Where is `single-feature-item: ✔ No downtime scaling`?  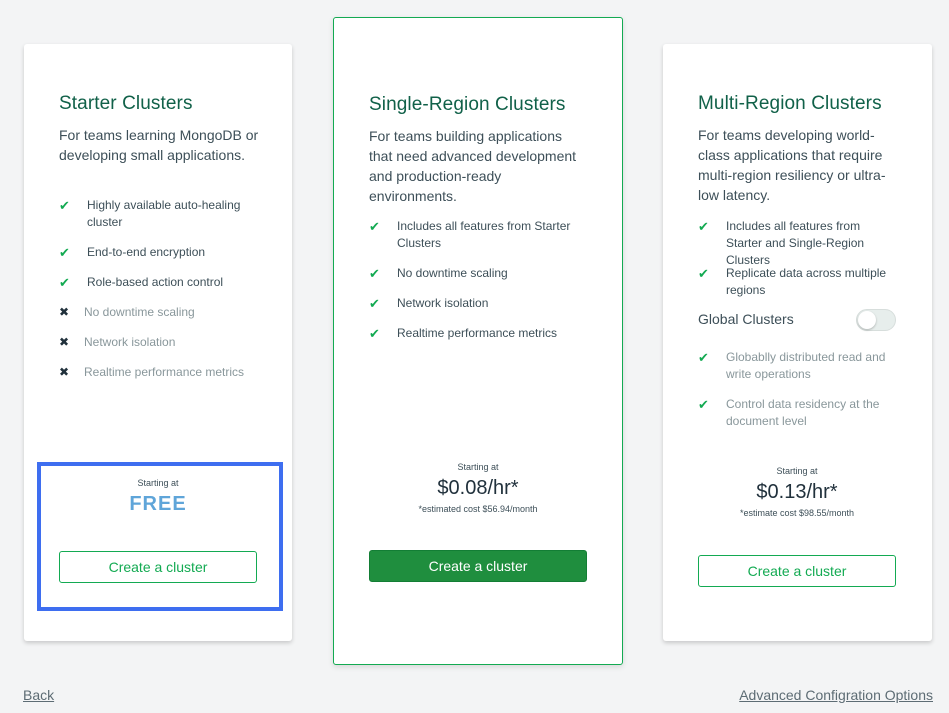
single-feature-item: ✔ No downtime scaling is located at coordinates (438, 273).